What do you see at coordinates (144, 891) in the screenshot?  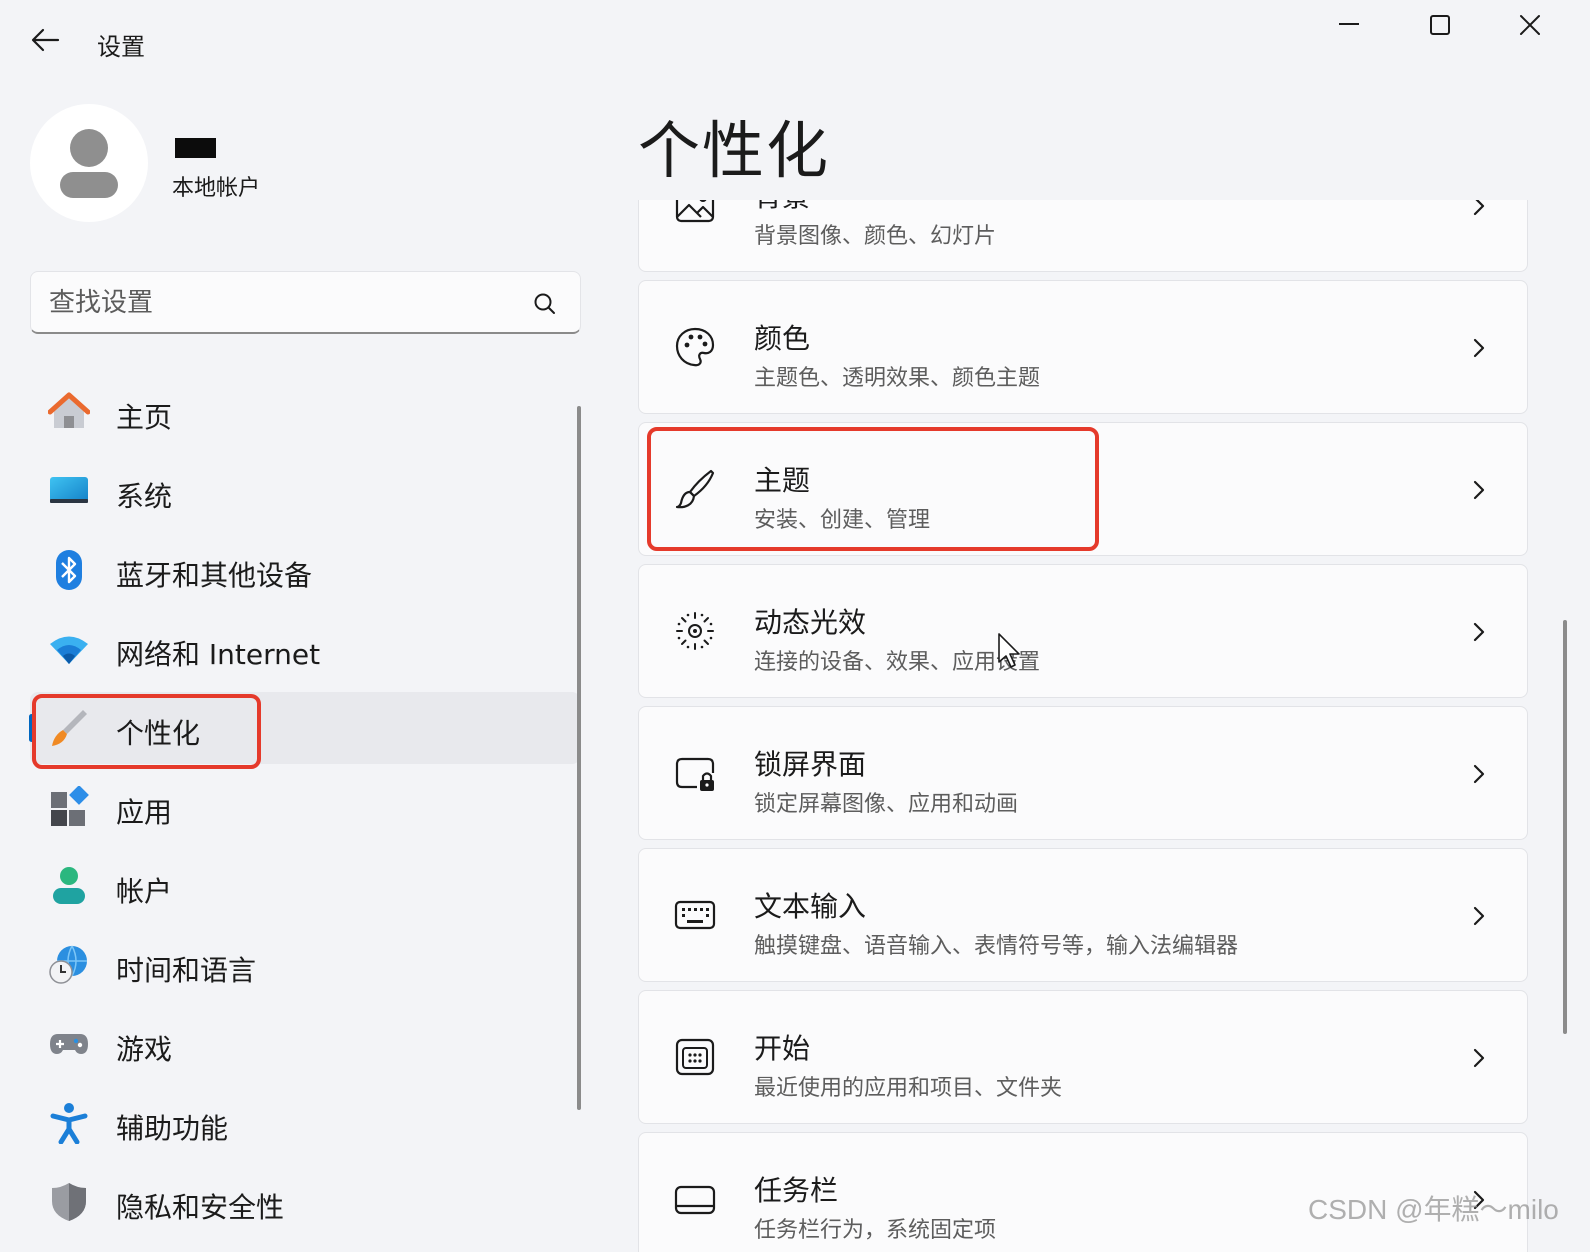 I see `sidebar-item-label: 帐户` at bounding box center [144, 891].